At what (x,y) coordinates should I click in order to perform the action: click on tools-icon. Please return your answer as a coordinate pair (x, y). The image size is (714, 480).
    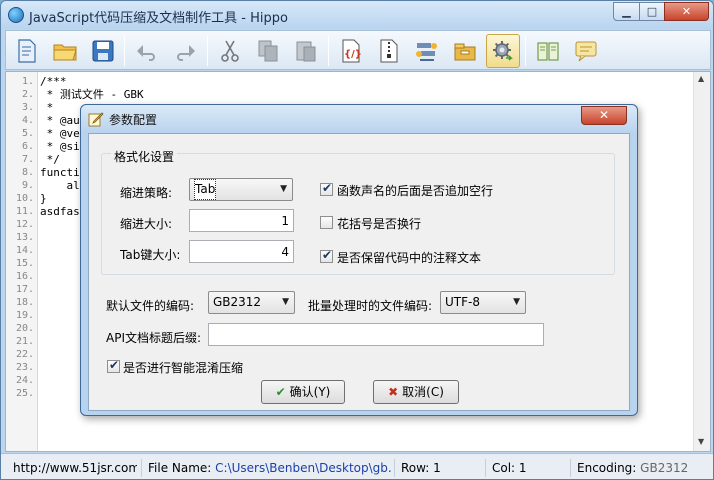
    Looking at the image, I should click on (427, 51).